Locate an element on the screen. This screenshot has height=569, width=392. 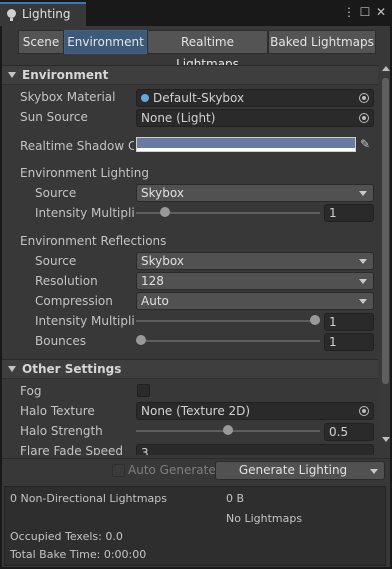
material-sphere-icon is located at coordinates (145, 98).